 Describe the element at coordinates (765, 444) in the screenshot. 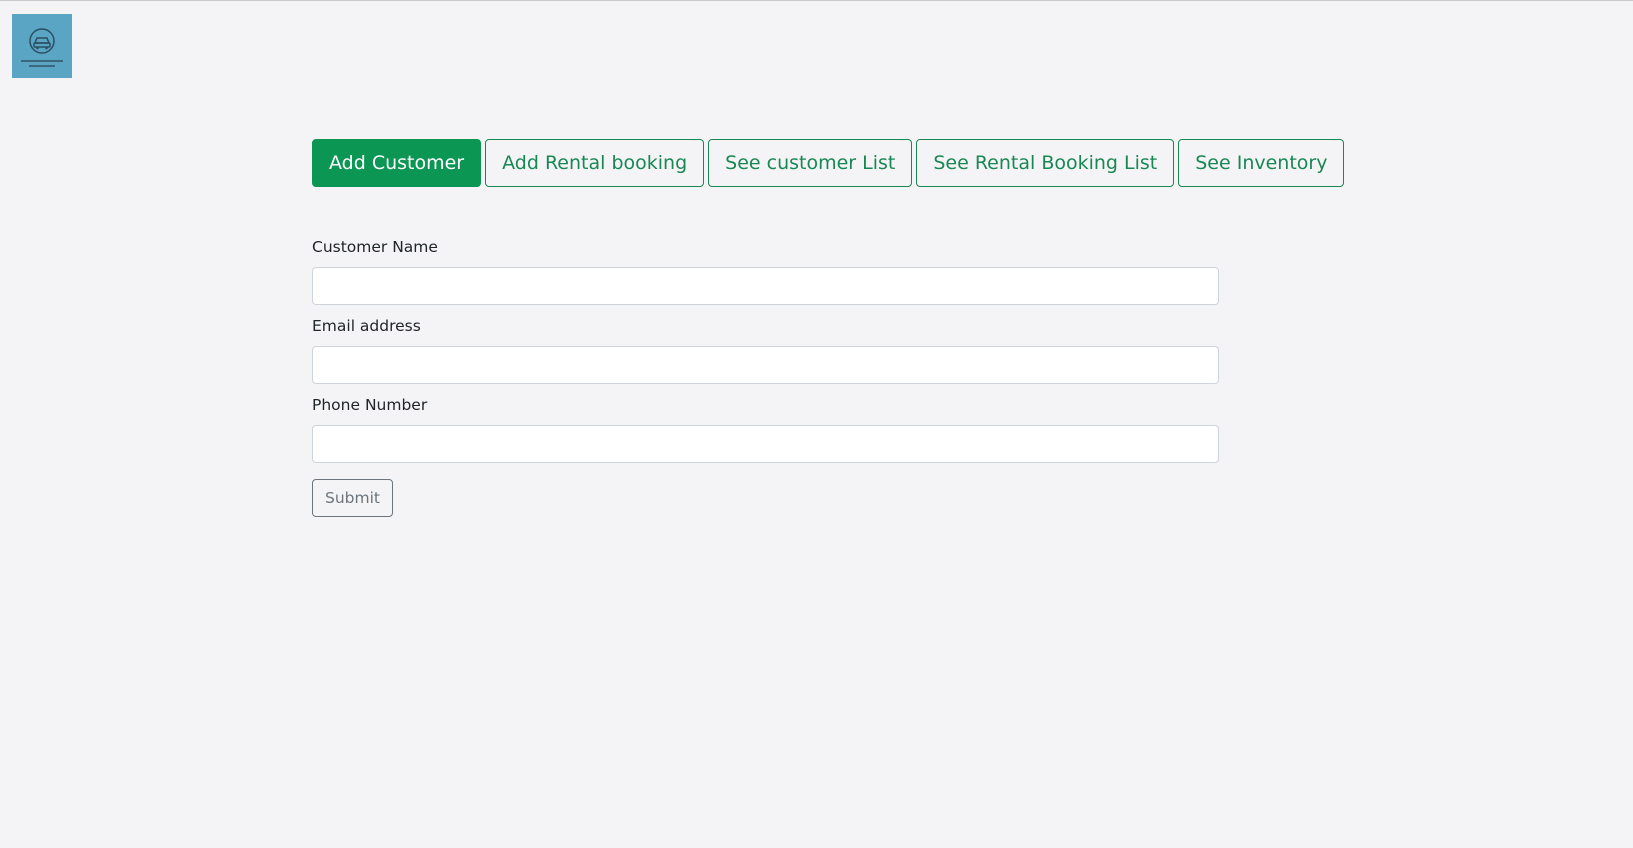

I see `phone-input` at that location.